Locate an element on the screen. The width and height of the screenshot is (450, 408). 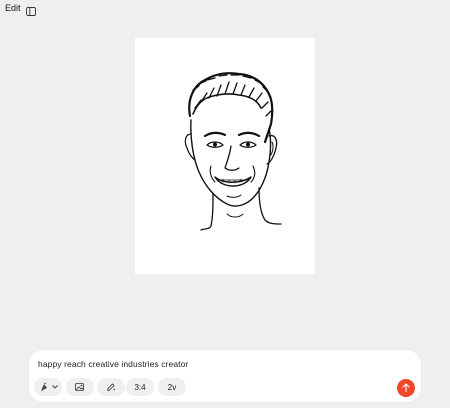
portrait-sketch is located at coordinates (233, 151).